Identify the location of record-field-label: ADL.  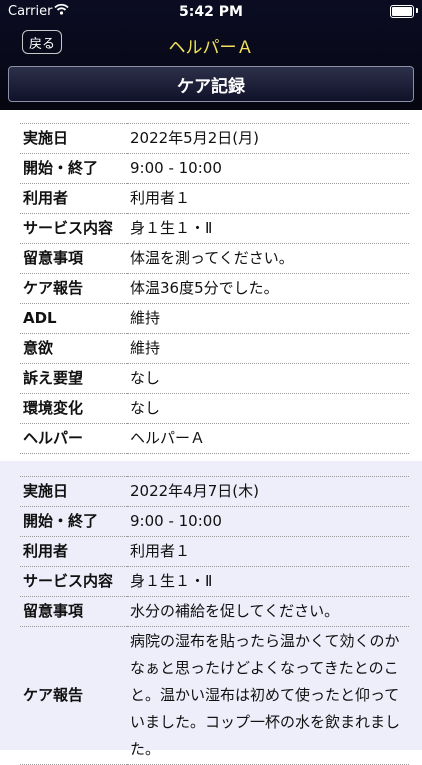
(73, 318).